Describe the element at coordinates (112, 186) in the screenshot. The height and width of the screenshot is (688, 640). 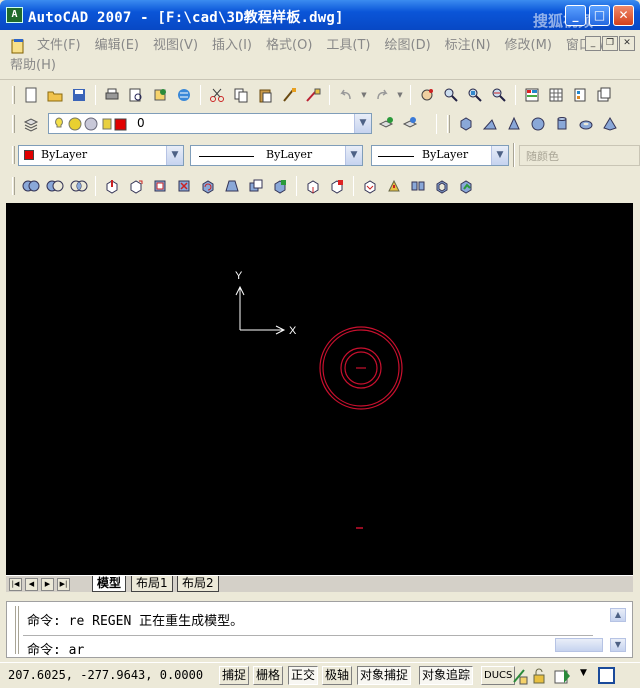
I see `extrude-faces-button` at that location.